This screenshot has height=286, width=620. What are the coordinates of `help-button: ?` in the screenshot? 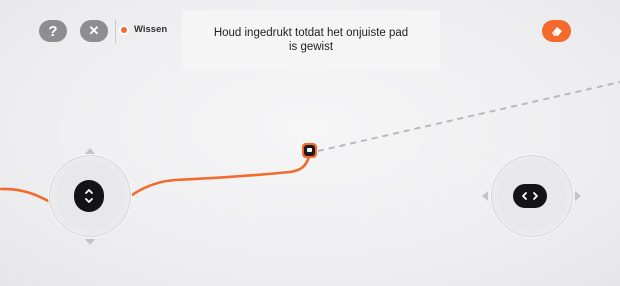 It's located at (53, 31).